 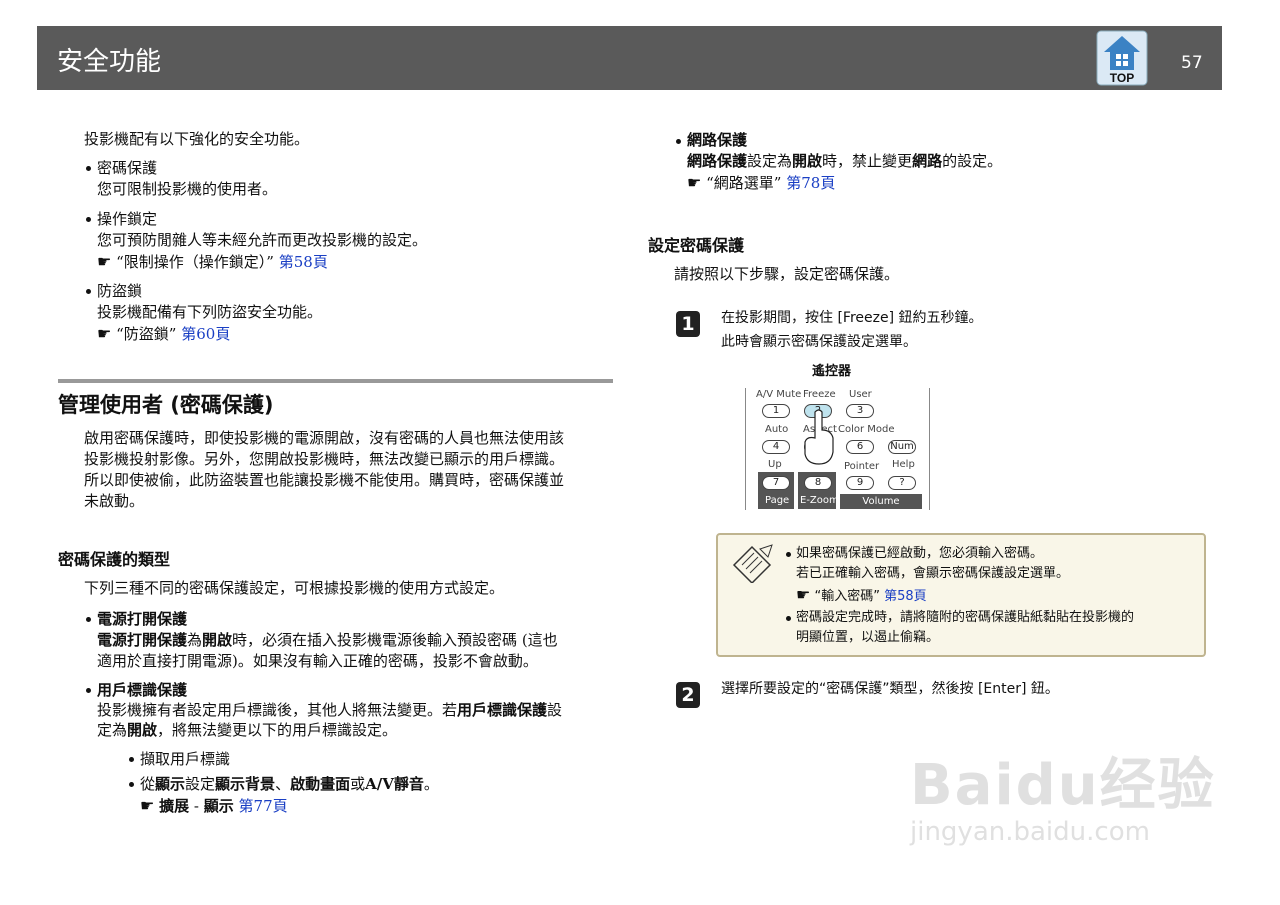 I want to click on type-title: 用戶標識保護, so click(x=142, y=690).